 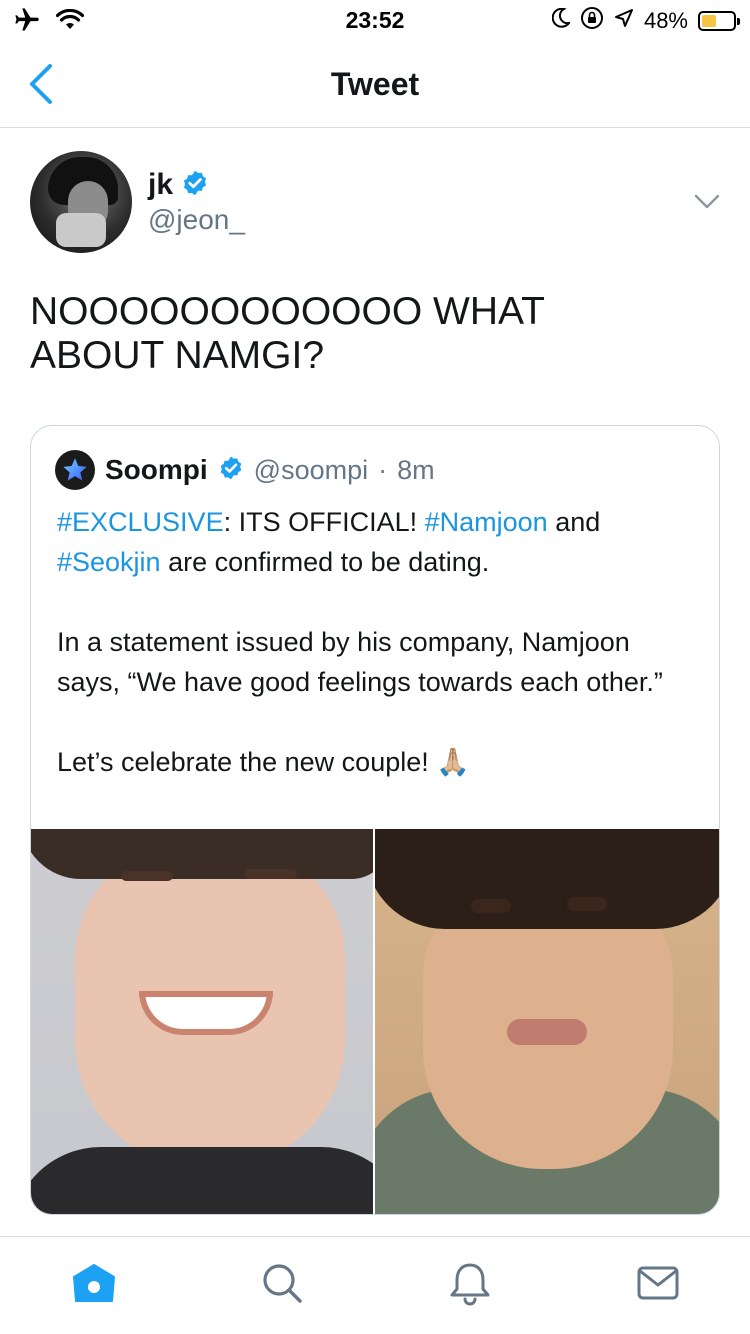 I want to click on quoted-author-handle: @soompi, so click(x=311, y=469).